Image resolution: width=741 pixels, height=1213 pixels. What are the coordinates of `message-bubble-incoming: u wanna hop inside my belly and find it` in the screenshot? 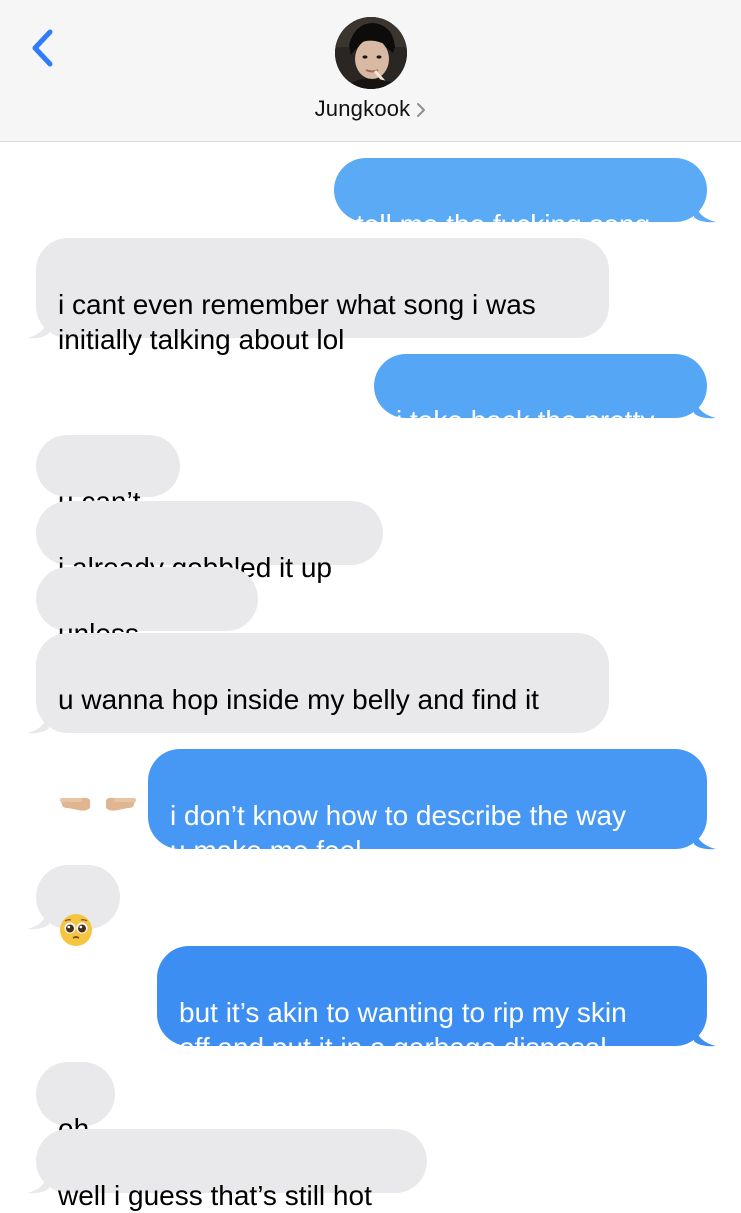 It's located at (318, 722).